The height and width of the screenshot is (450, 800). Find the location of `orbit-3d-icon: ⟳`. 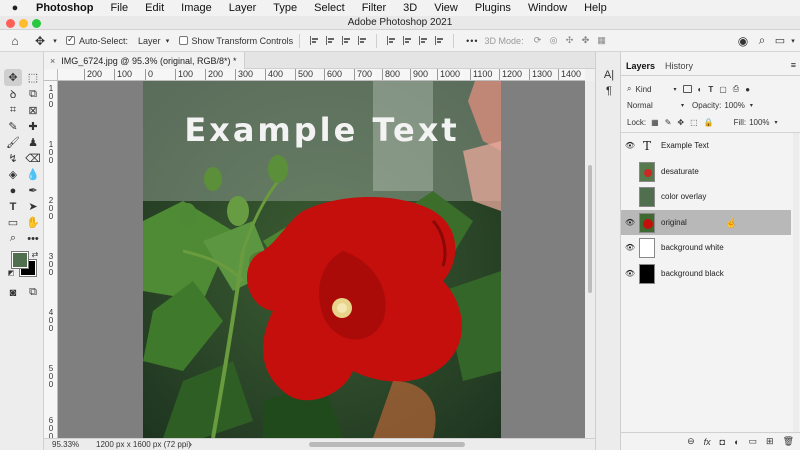

orbit-3d-icon: ⟳ is located at coordinates (538, 40).